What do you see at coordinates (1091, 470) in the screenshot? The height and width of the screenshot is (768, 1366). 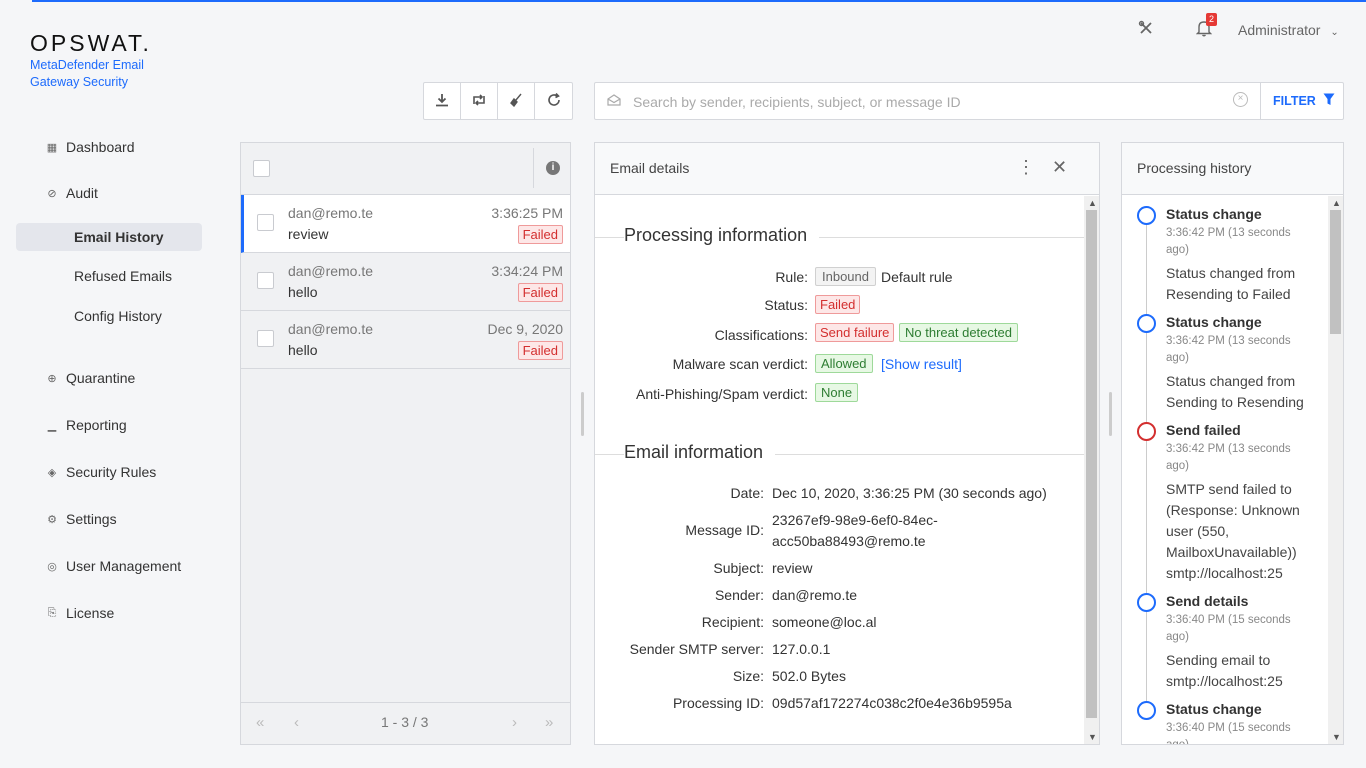 I see `details-scrollbar: ▲ ▼` at bounding box center [1091, 470].